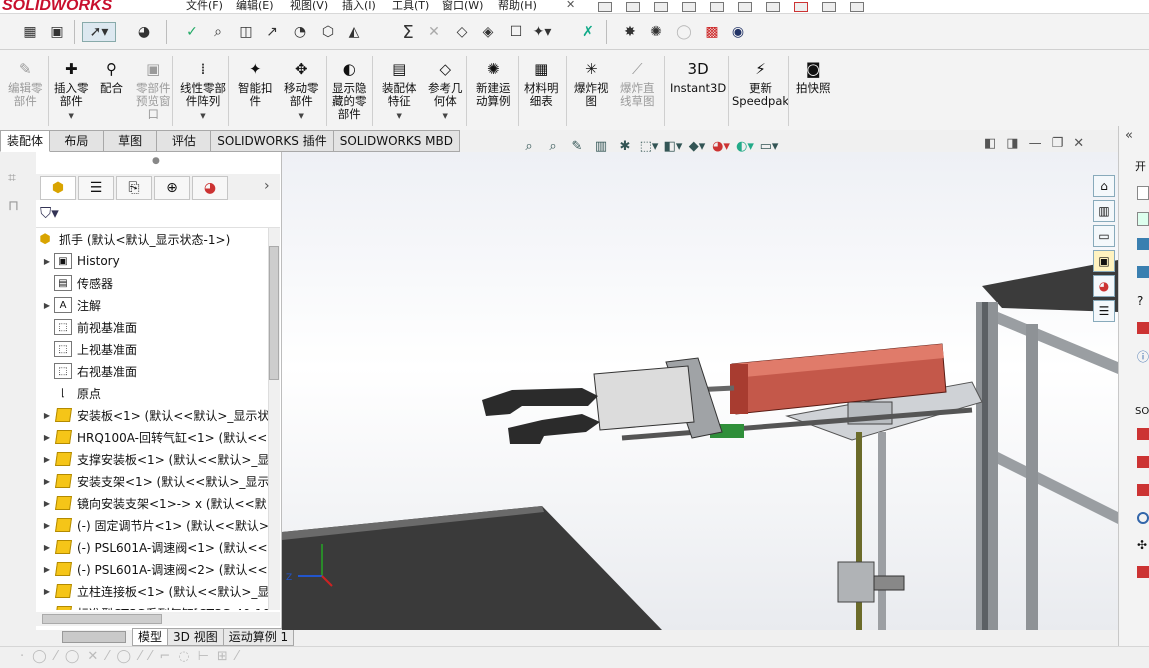  I want to click on tab-assembly: 装配体, so click(25, 141).